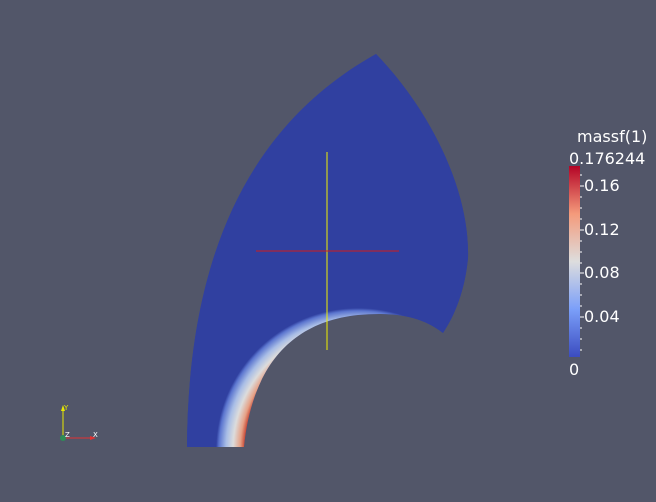 The height and width of the screenshot is (502, 656). I want to click on y-axis-label: Y, so click(66, 408).